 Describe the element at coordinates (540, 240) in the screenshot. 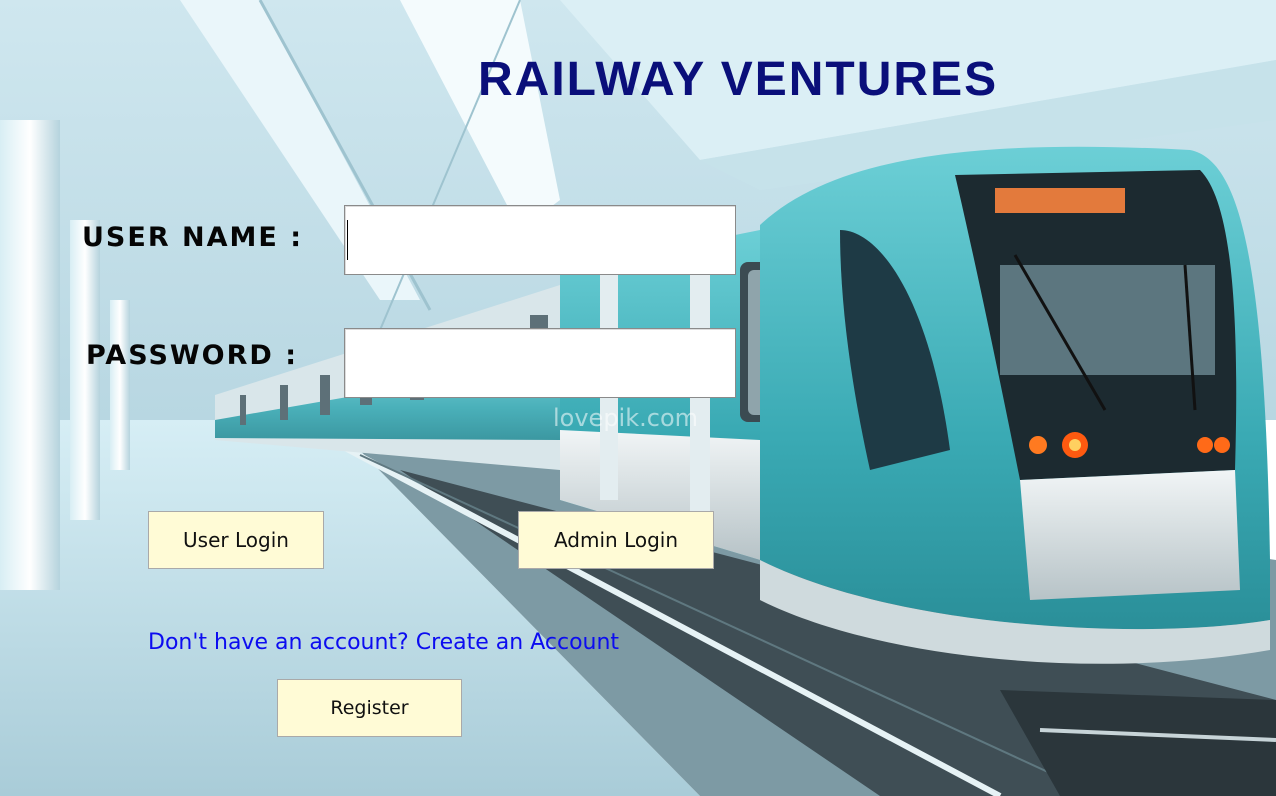

I see `username-input` at that location.